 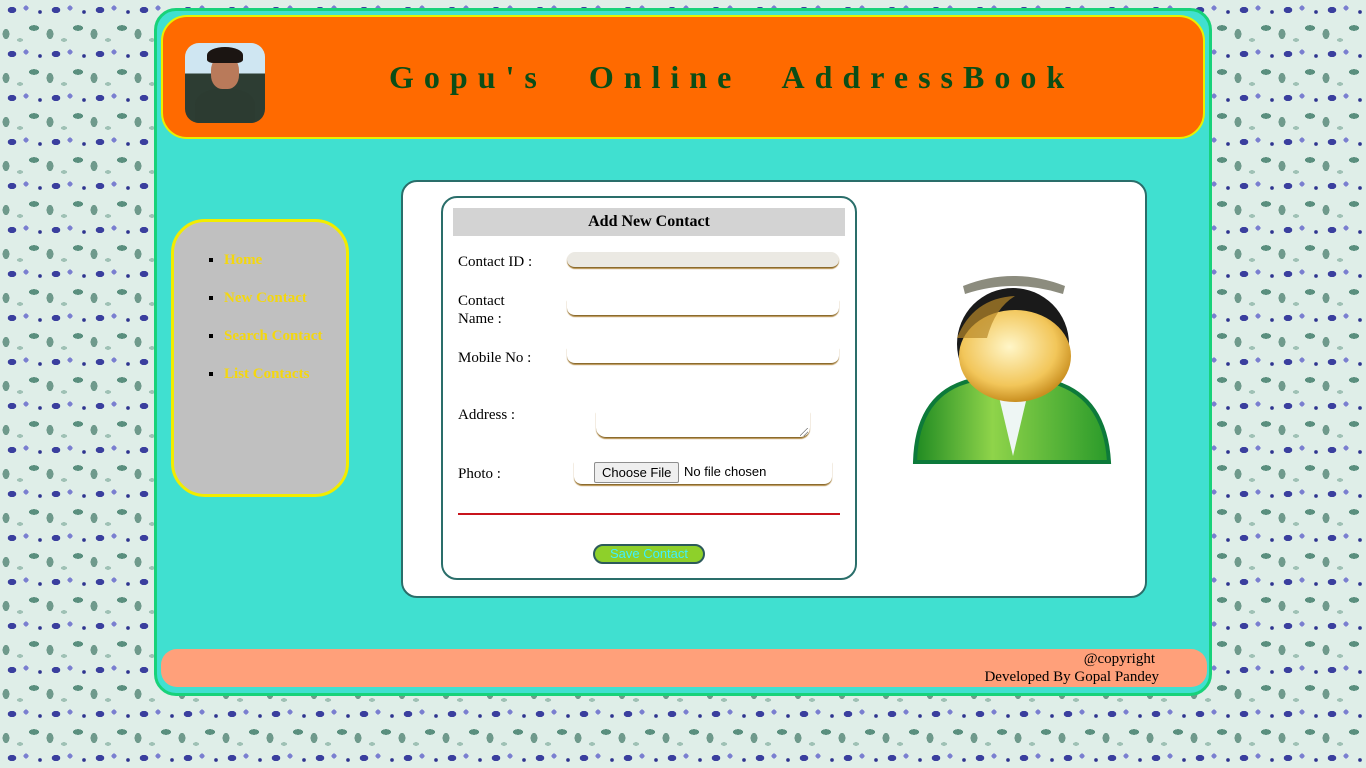 I want to click on contact-name-label-line1: Contact, so click(x=481, y=301).